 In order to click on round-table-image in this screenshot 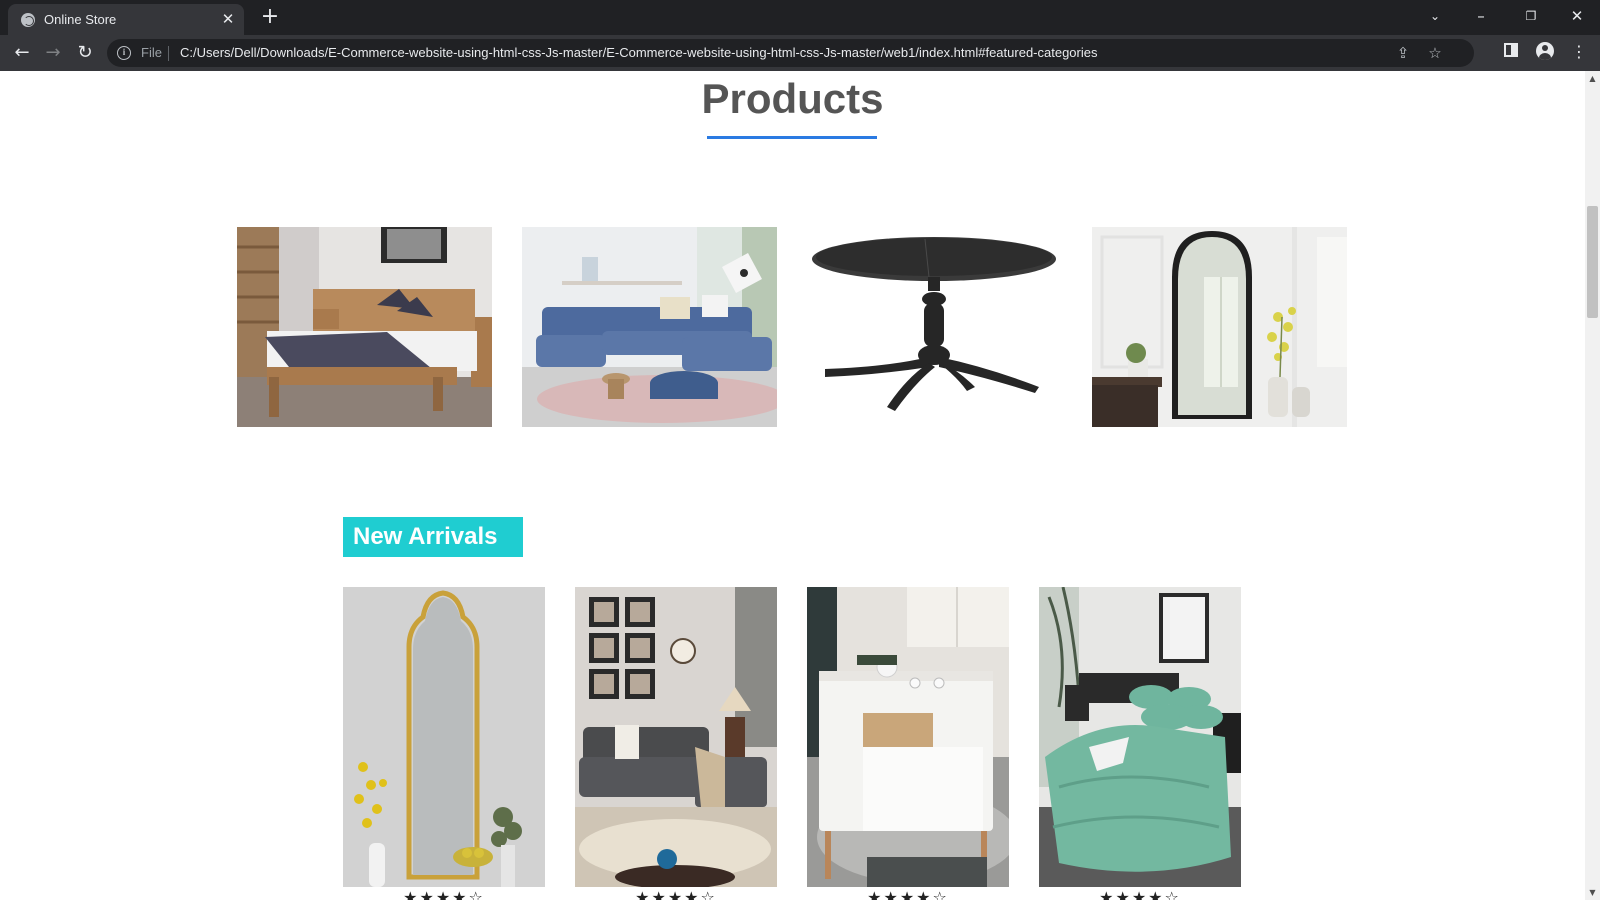, I will do `click(934, 327)`.